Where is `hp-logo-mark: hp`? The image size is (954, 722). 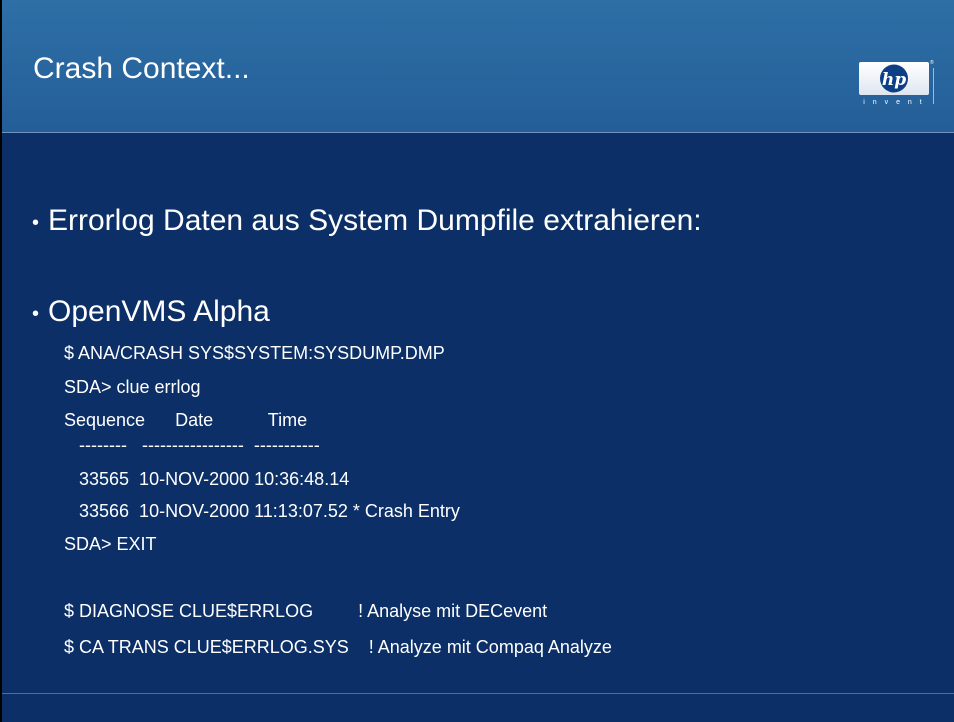
hp-logo-mark: hp is located at coordinates (894, 78).